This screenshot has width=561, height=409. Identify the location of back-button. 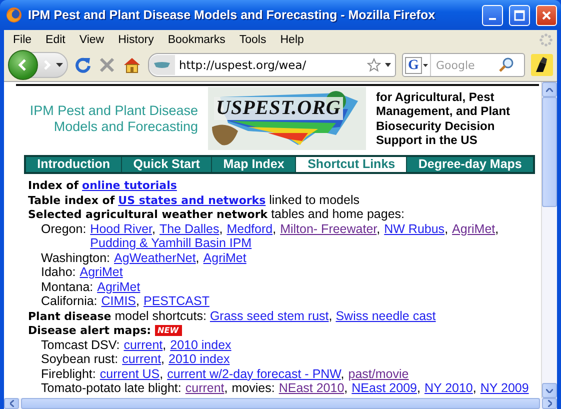
(23, 65).